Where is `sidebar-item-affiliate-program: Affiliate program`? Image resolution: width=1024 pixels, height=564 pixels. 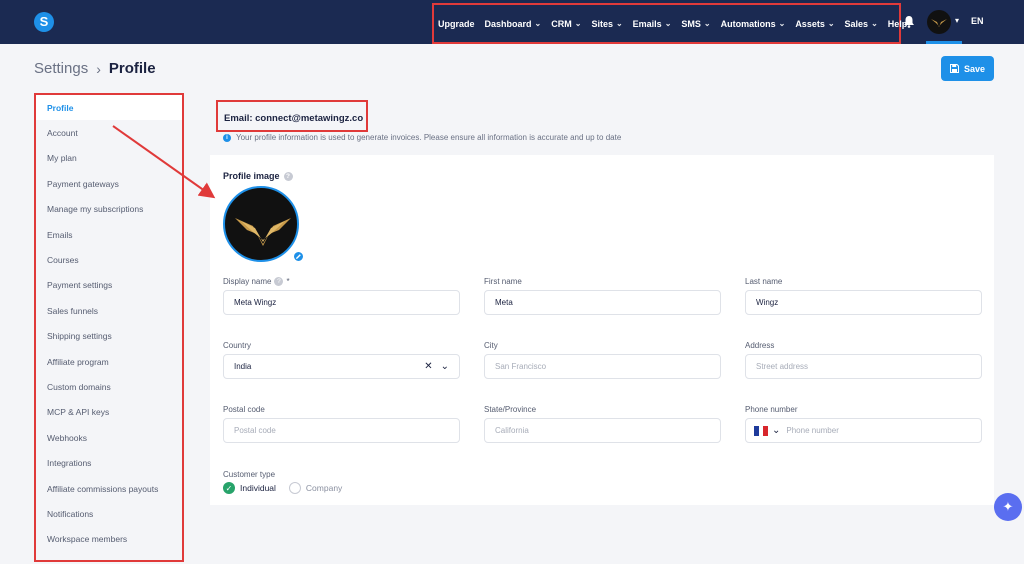 sidebar-item-affiliate-program: Affiliate program is located at coordinates (109, 361).